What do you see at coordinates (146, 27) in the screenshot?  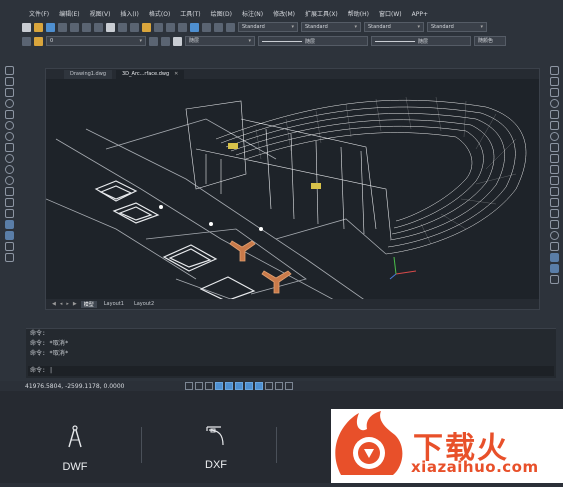 I see `match-properties-icon` at bounding box center [146, 27].